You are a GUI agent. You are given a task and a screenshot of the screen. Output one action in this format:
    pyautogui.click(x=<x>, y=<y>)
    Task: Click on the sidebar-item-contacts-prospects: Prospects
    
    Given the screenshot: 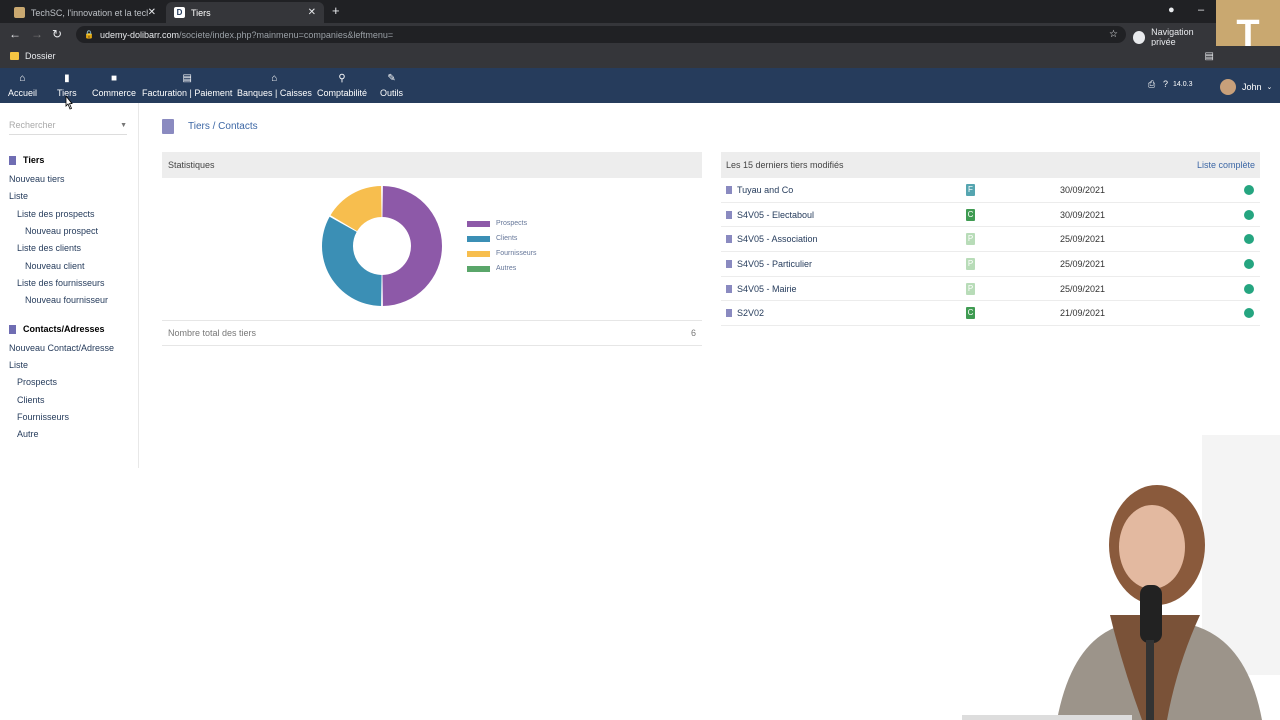 What is the action you would take?
    pyautogui.click(x=37, y=382)
    